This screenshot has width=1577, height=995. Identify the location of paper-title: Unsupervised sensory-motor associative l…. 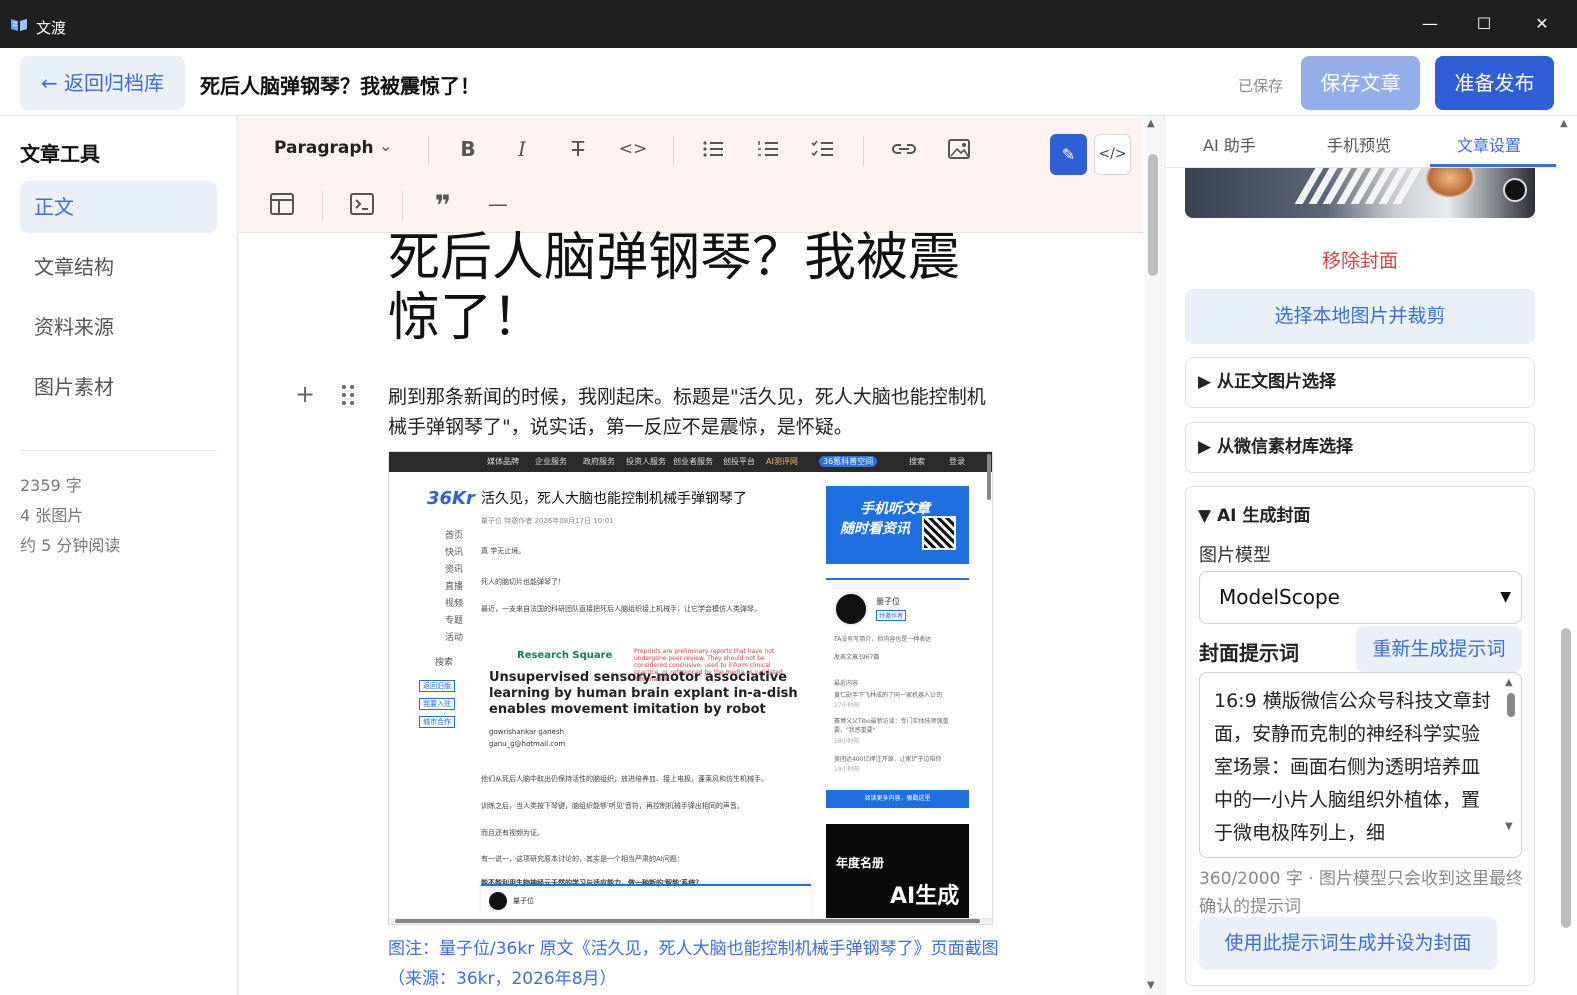
(643, 693).